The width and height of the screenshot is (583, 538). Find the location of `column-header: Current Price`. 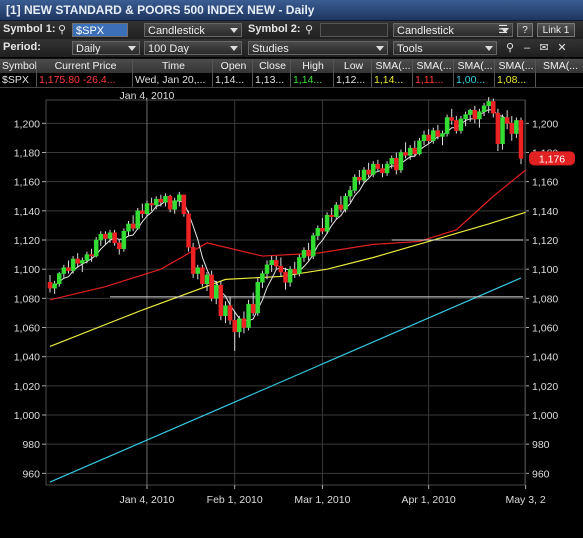

column-header: Current Price is located at coordinates (85, 66).